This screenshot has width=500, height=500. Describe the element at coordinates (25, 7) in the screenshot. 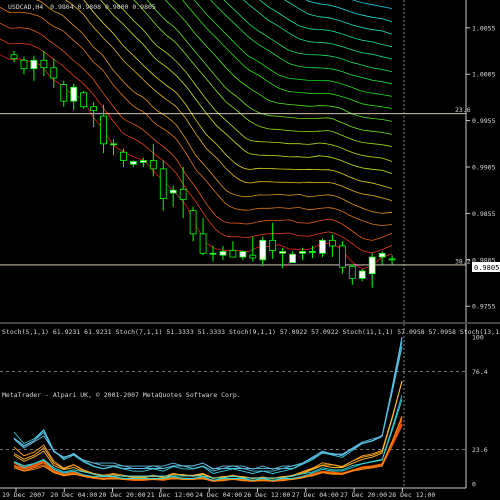

I see `symbol-name: USDCAD,H4` at that location.